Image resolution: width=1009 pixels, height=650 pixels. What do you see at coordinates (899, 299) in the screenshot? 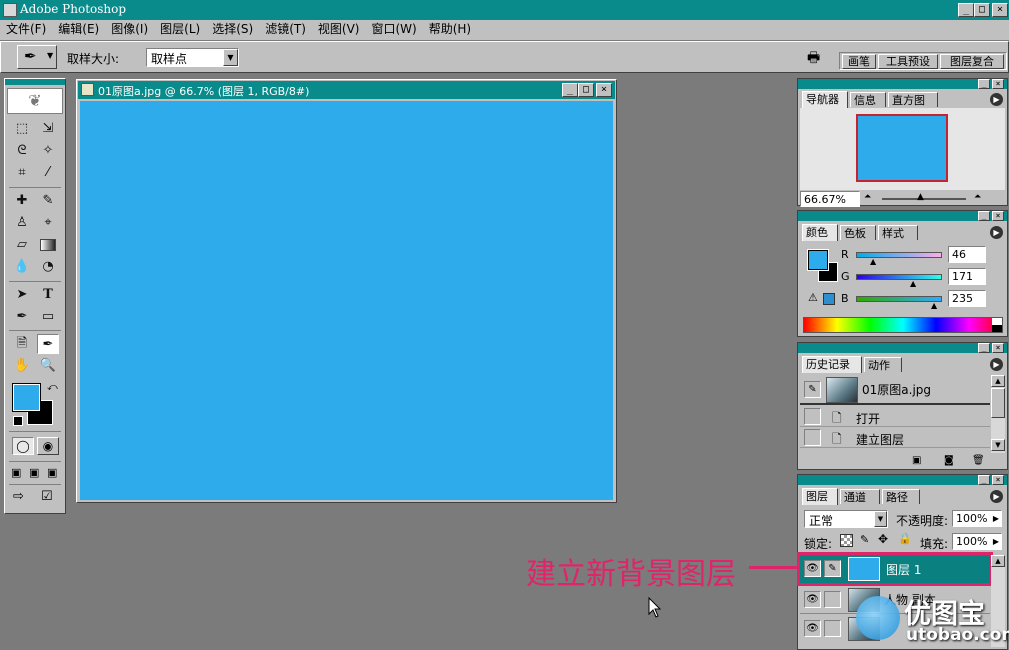
I see `b-slider` at bounding box center [899, 299].